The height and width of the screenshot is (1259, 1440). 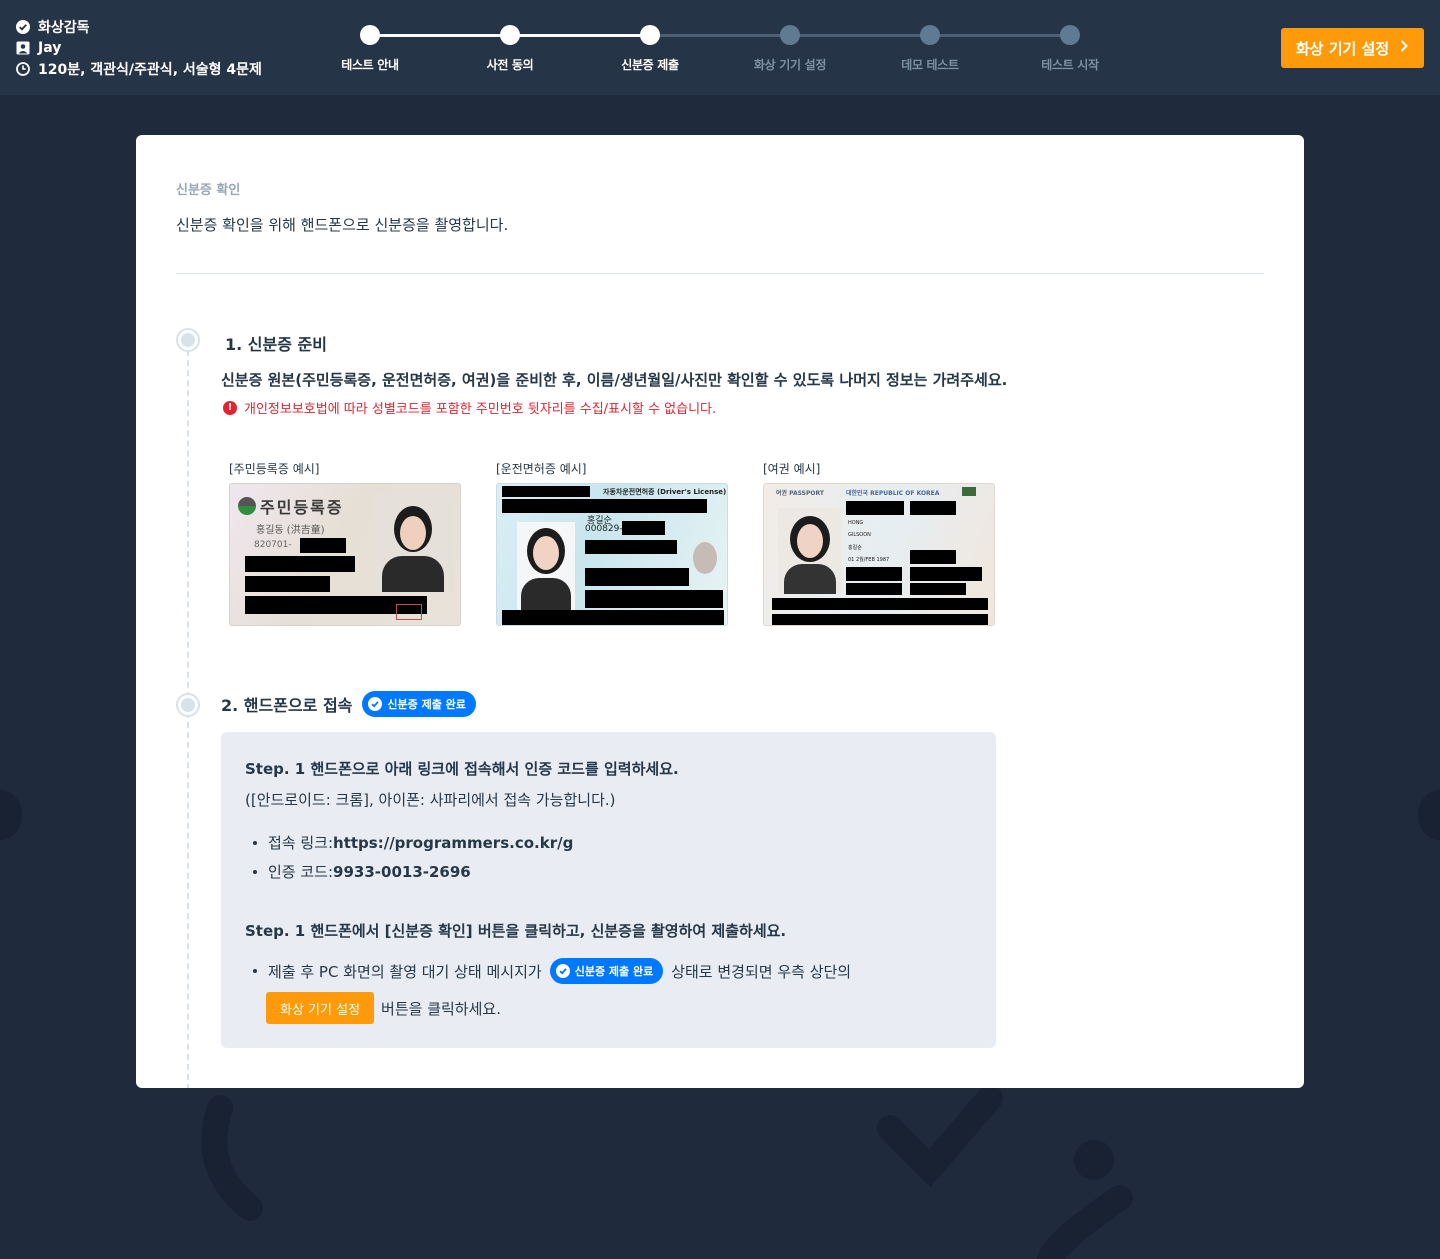 I want to click on resident-card-title: 주민등록증, so click(x=302, y=507).